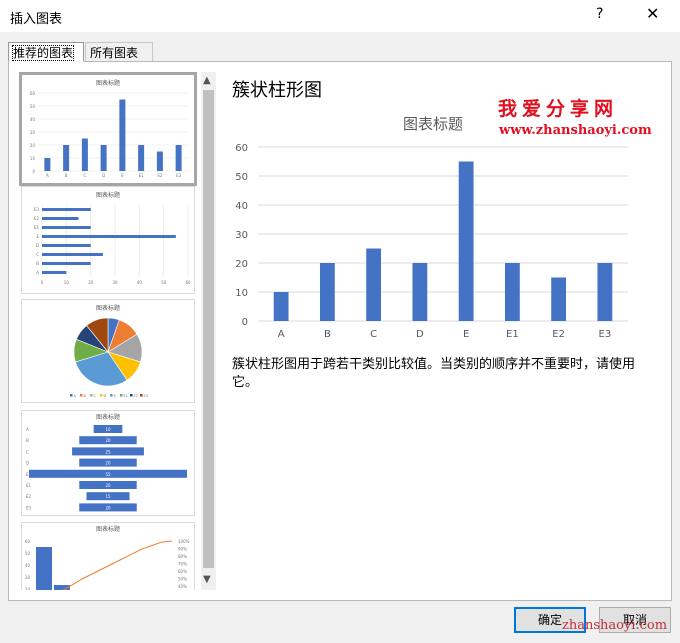 The width and height of the screenshot is (680, 643). What do you see at coordinates (29, 485) in the screenshot?
I see `thumb-funnel-category: E1` at bounding box center [29, 485].